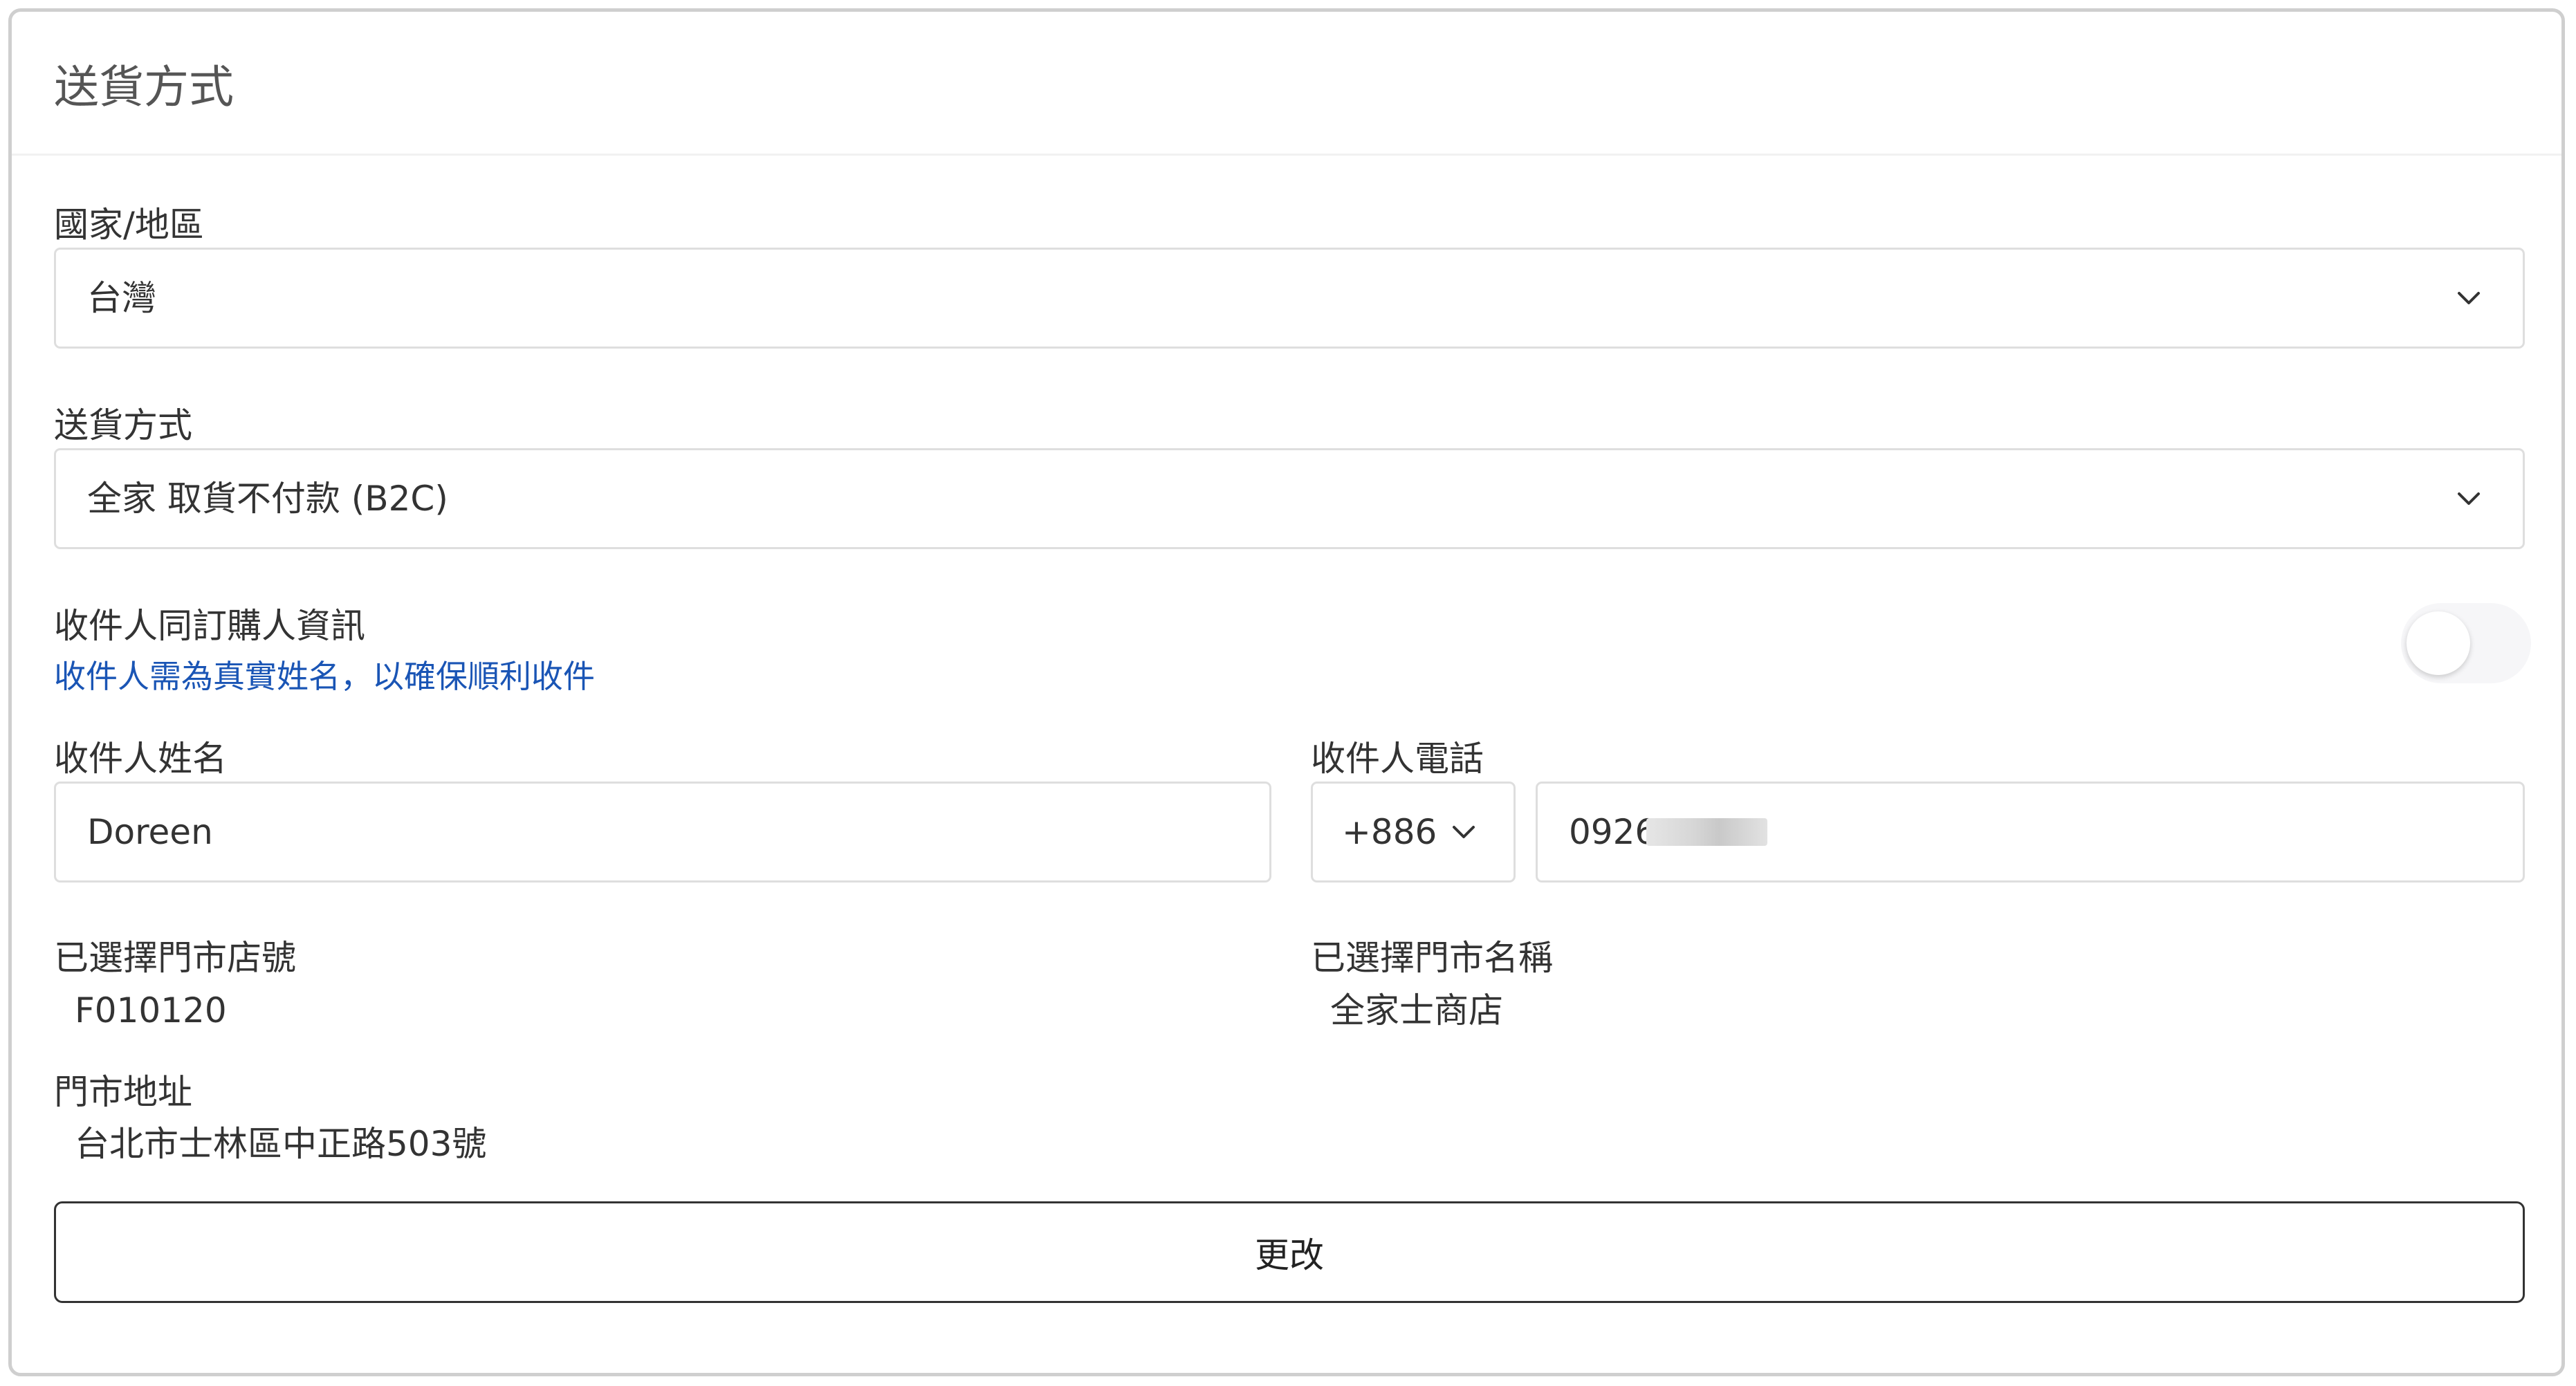  I want to click on recipient-name-label: 收件人姓名, so click(140, 759).